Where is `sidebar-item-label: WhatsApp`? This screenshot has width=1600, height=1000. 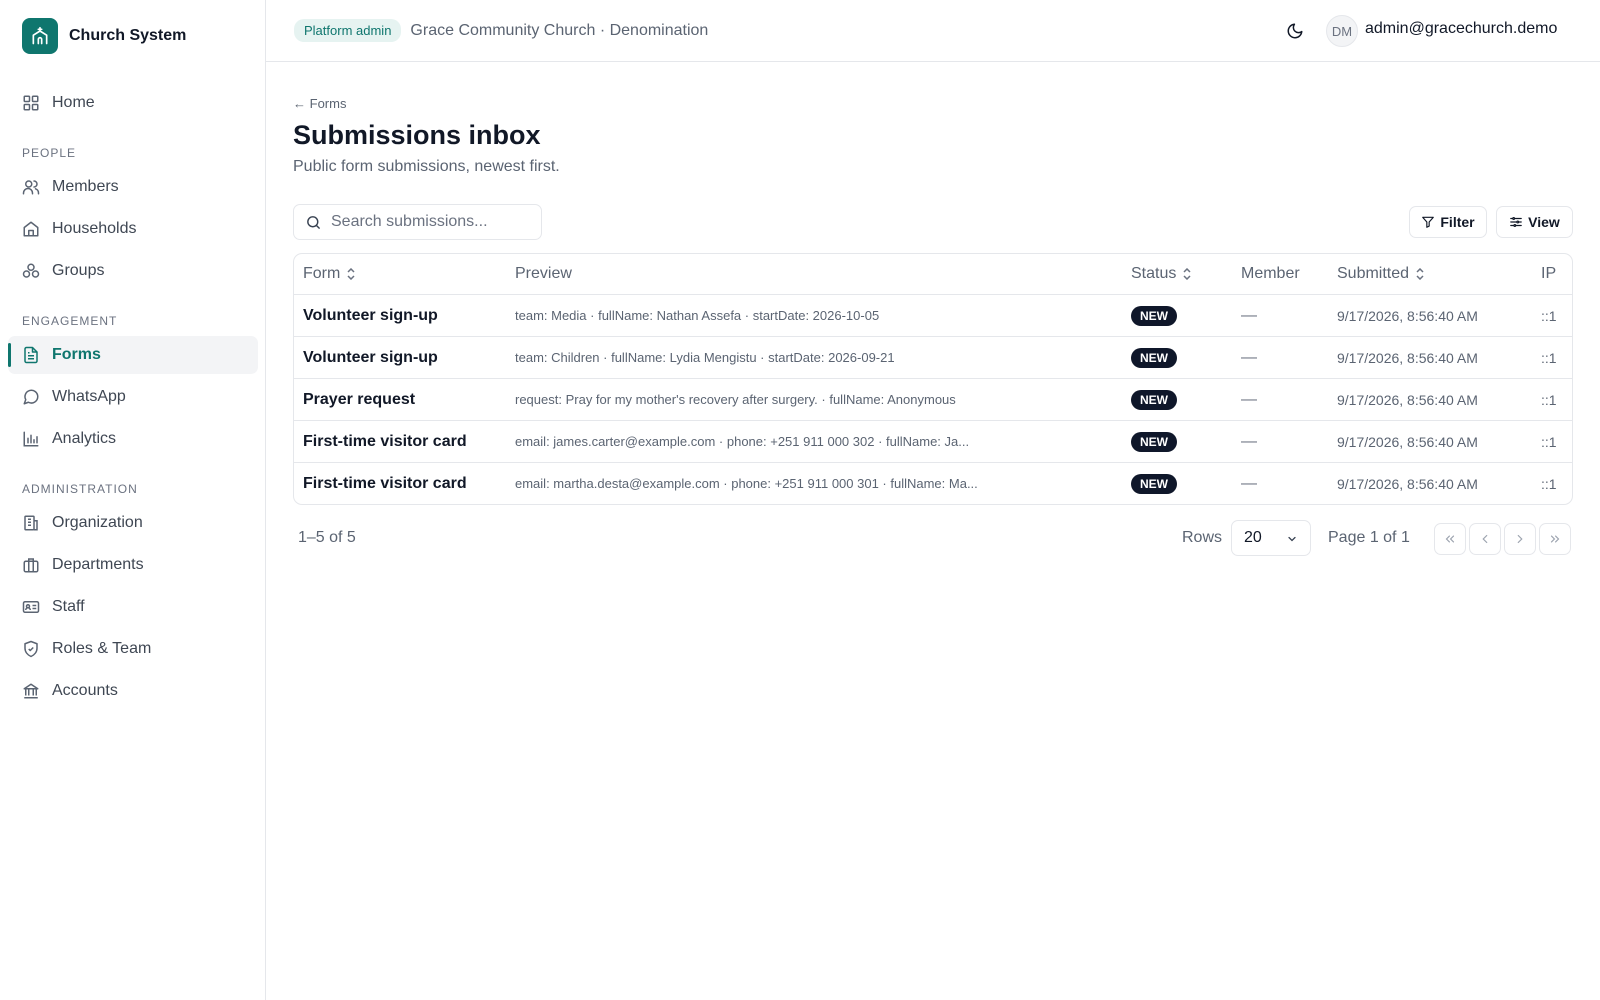 sidebar-item-label: WhatsApp is located at coordinates (89, 396).